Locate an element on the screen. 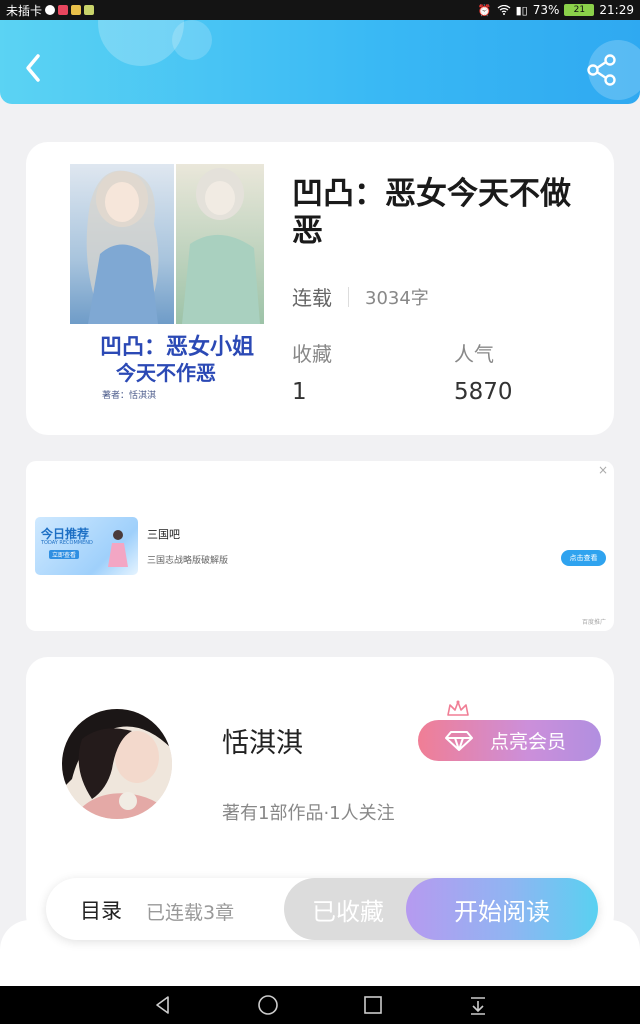 This screenshot has height=1024, width=640. book-status-row: 连载 3034字 is located at coordinates (360, 296).